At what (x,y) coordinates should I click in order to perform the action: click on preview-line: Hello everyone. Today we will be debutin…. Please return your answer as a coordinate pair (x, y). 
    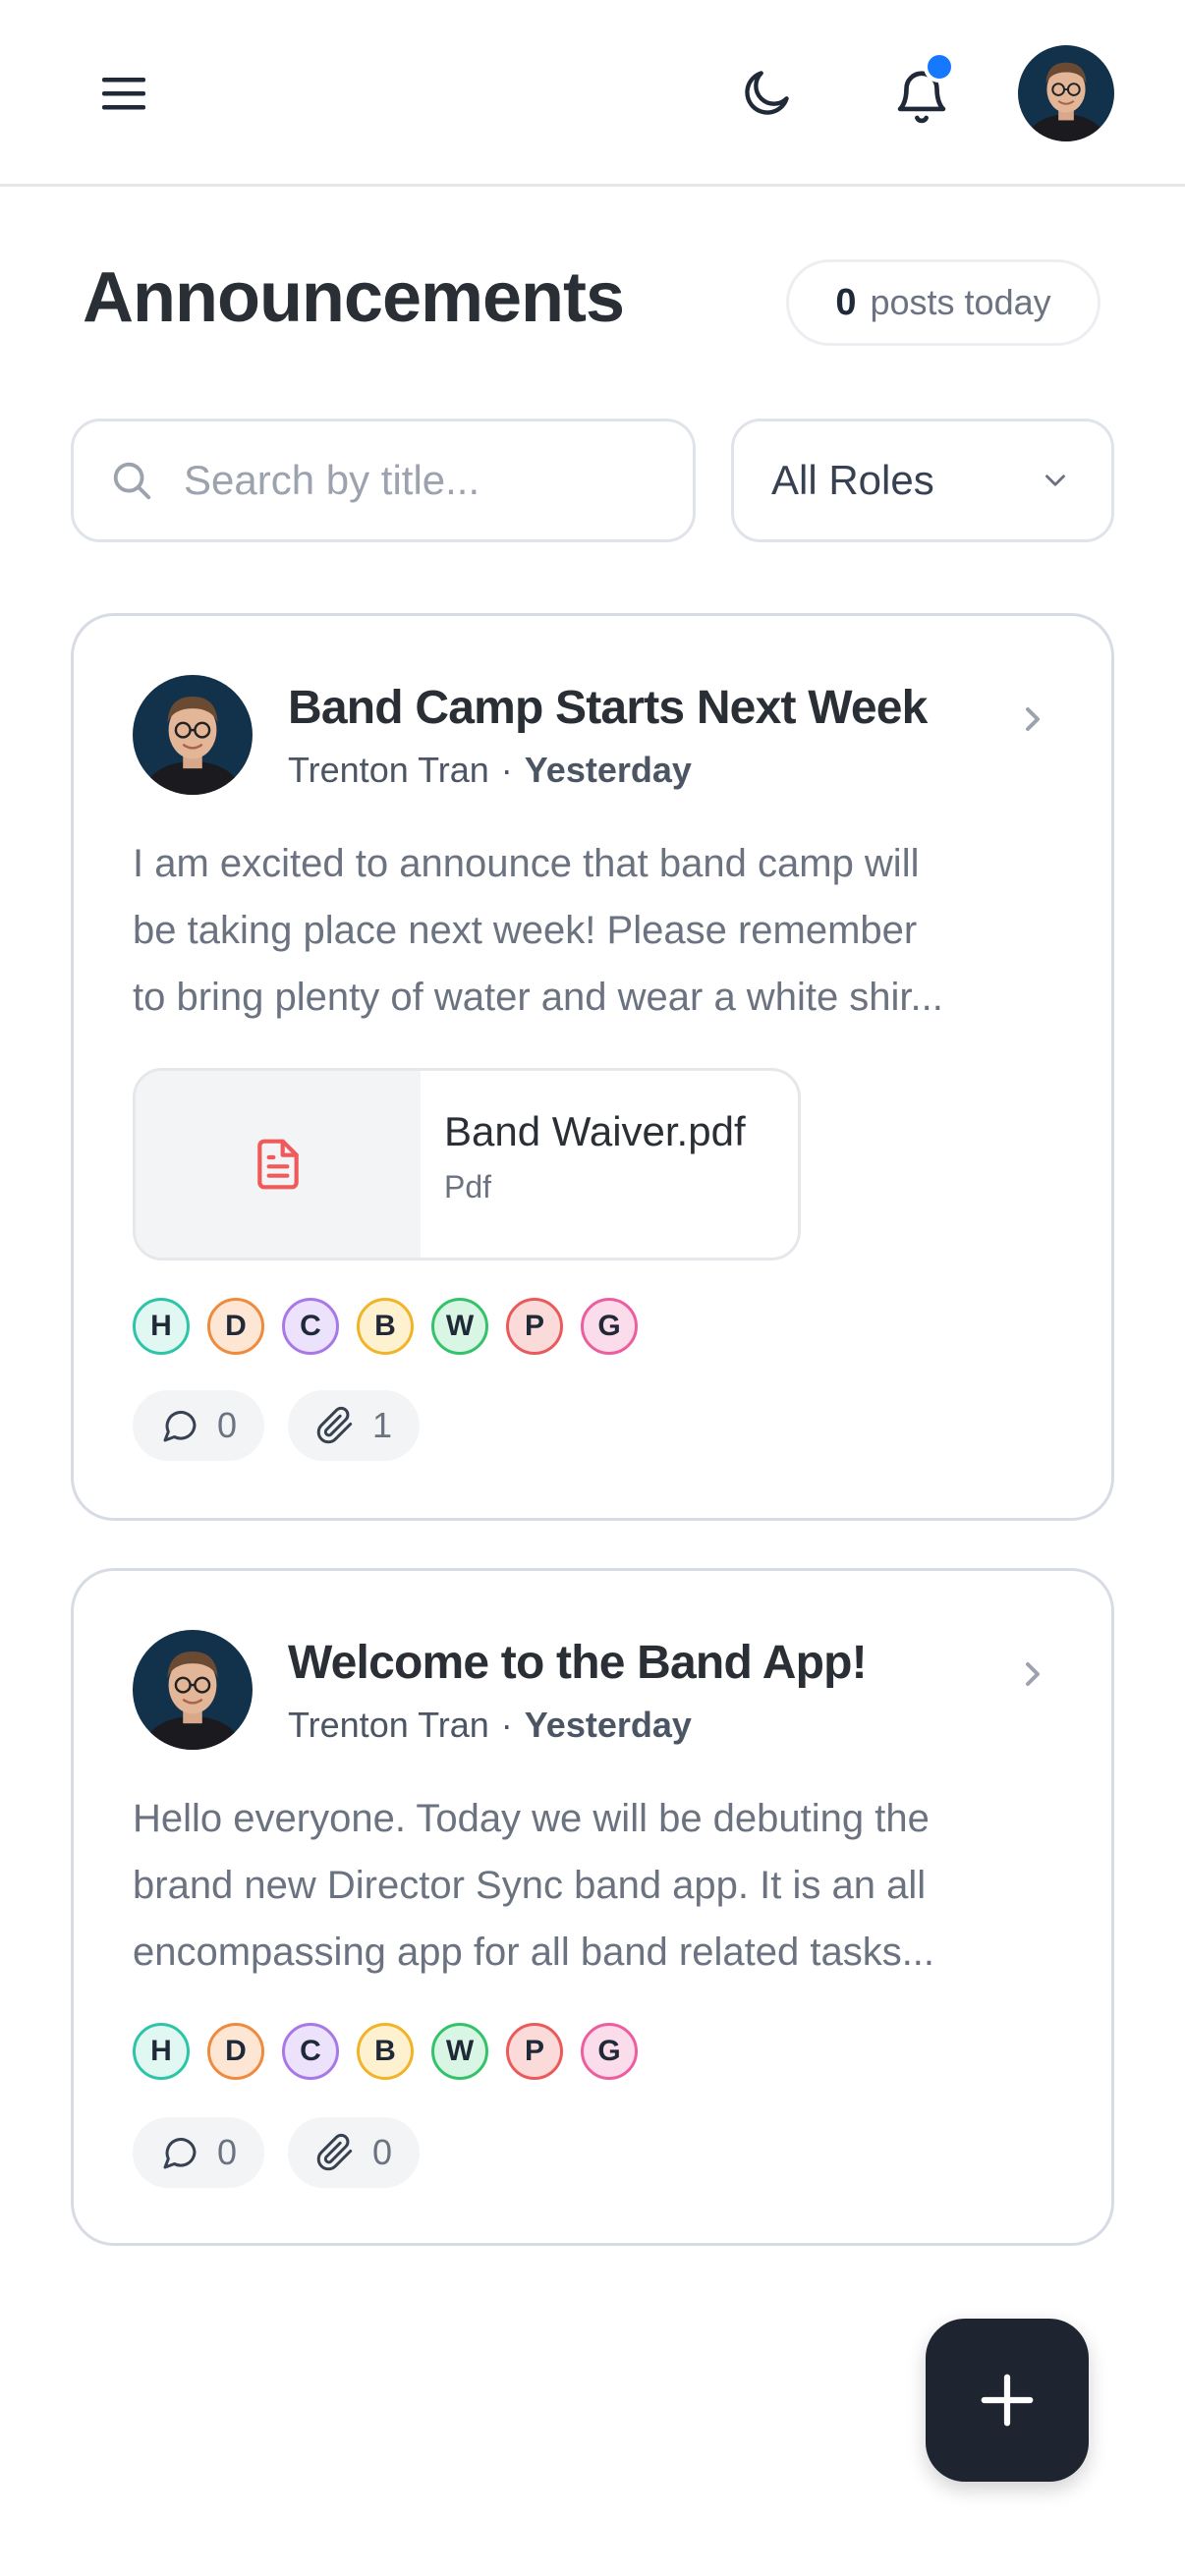
    Looking at the image, I should click on (532, 1818).